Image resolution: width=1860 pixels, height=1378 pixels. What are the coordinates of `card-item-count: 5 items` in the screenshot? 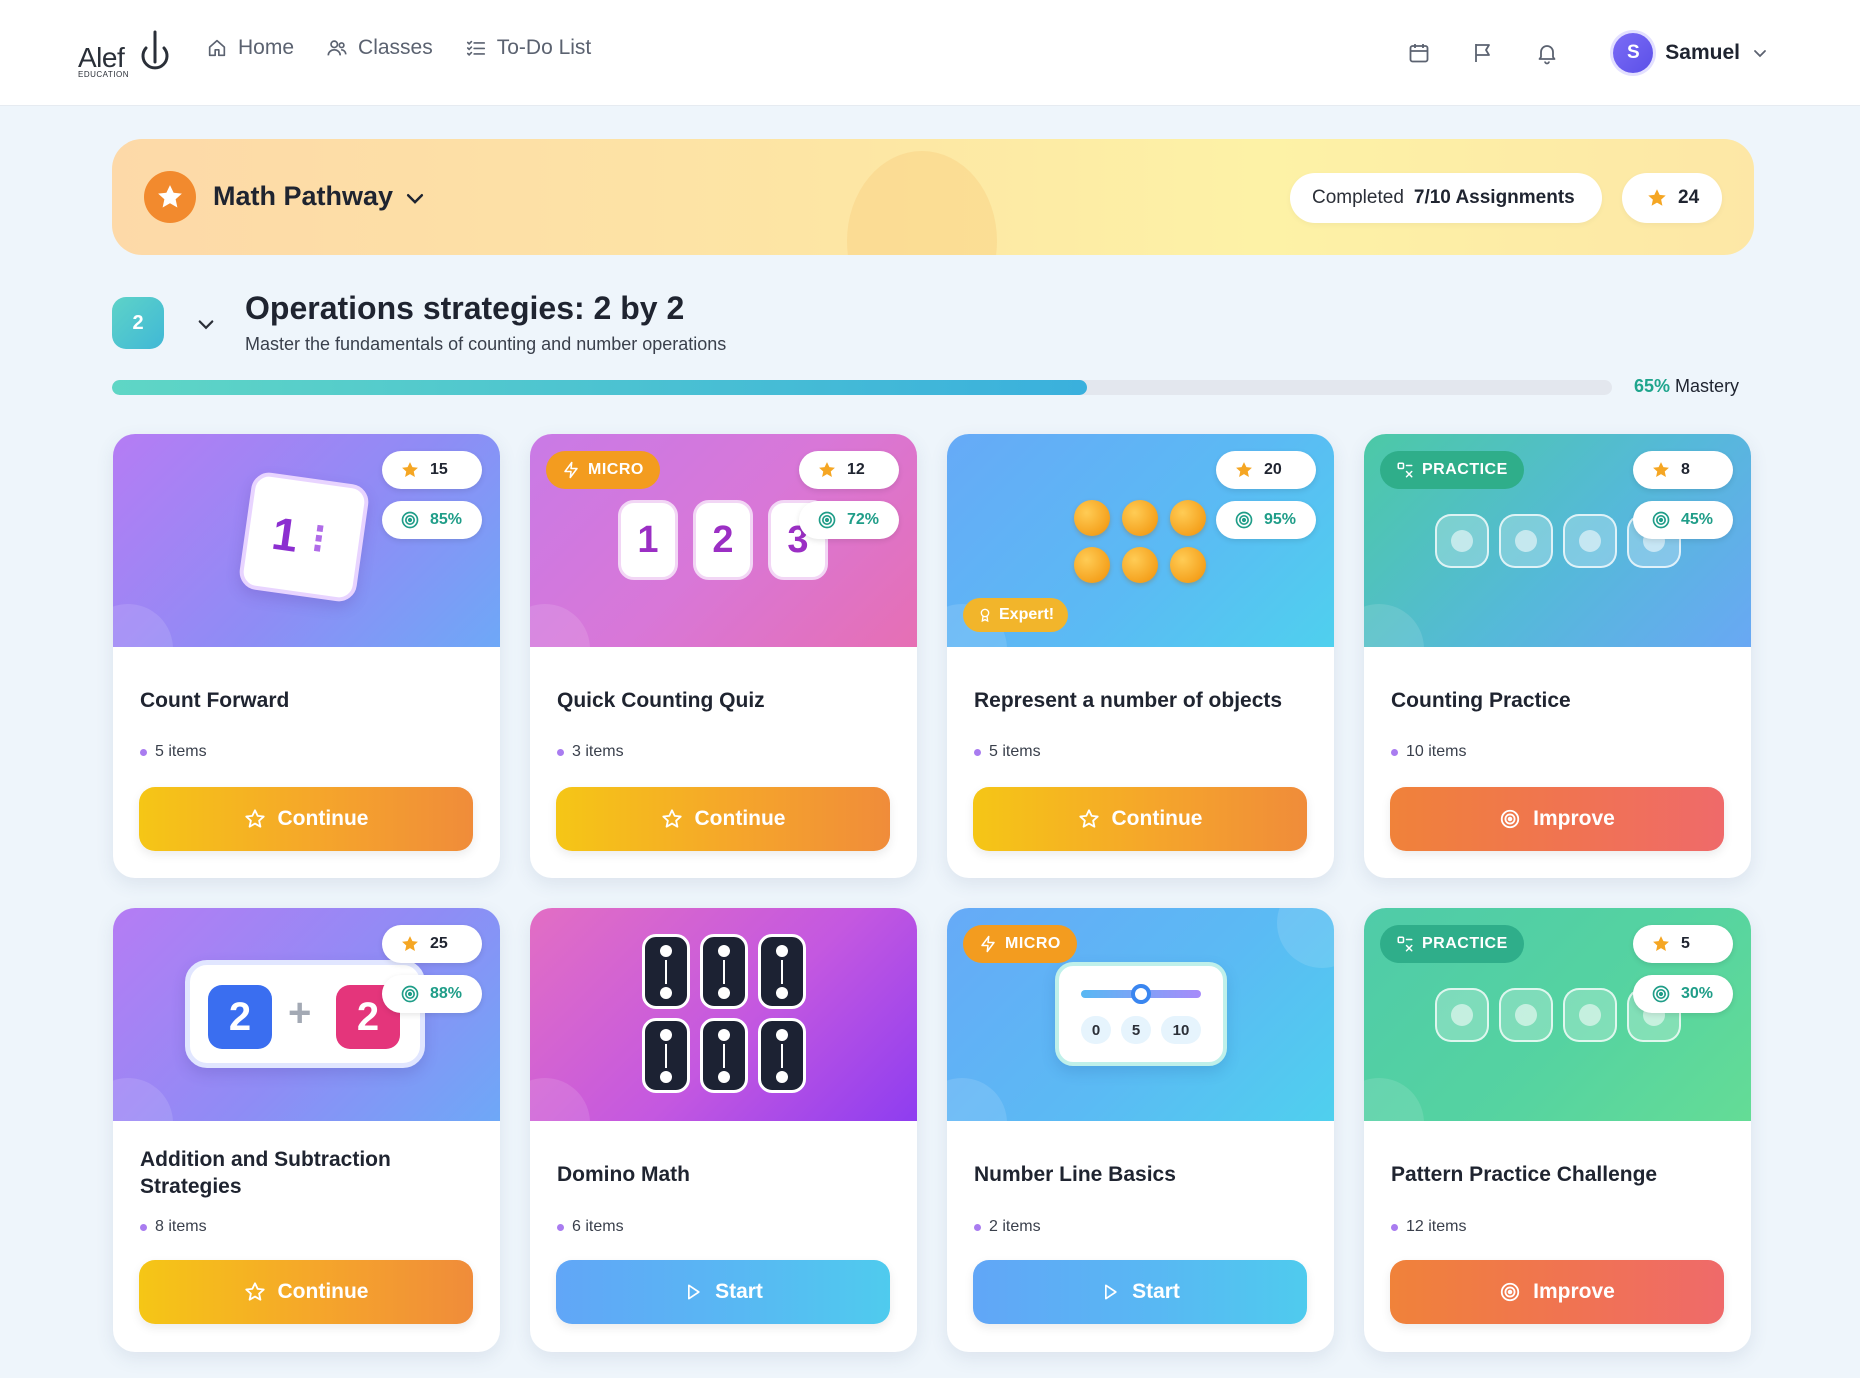 It's located at (173, 752).